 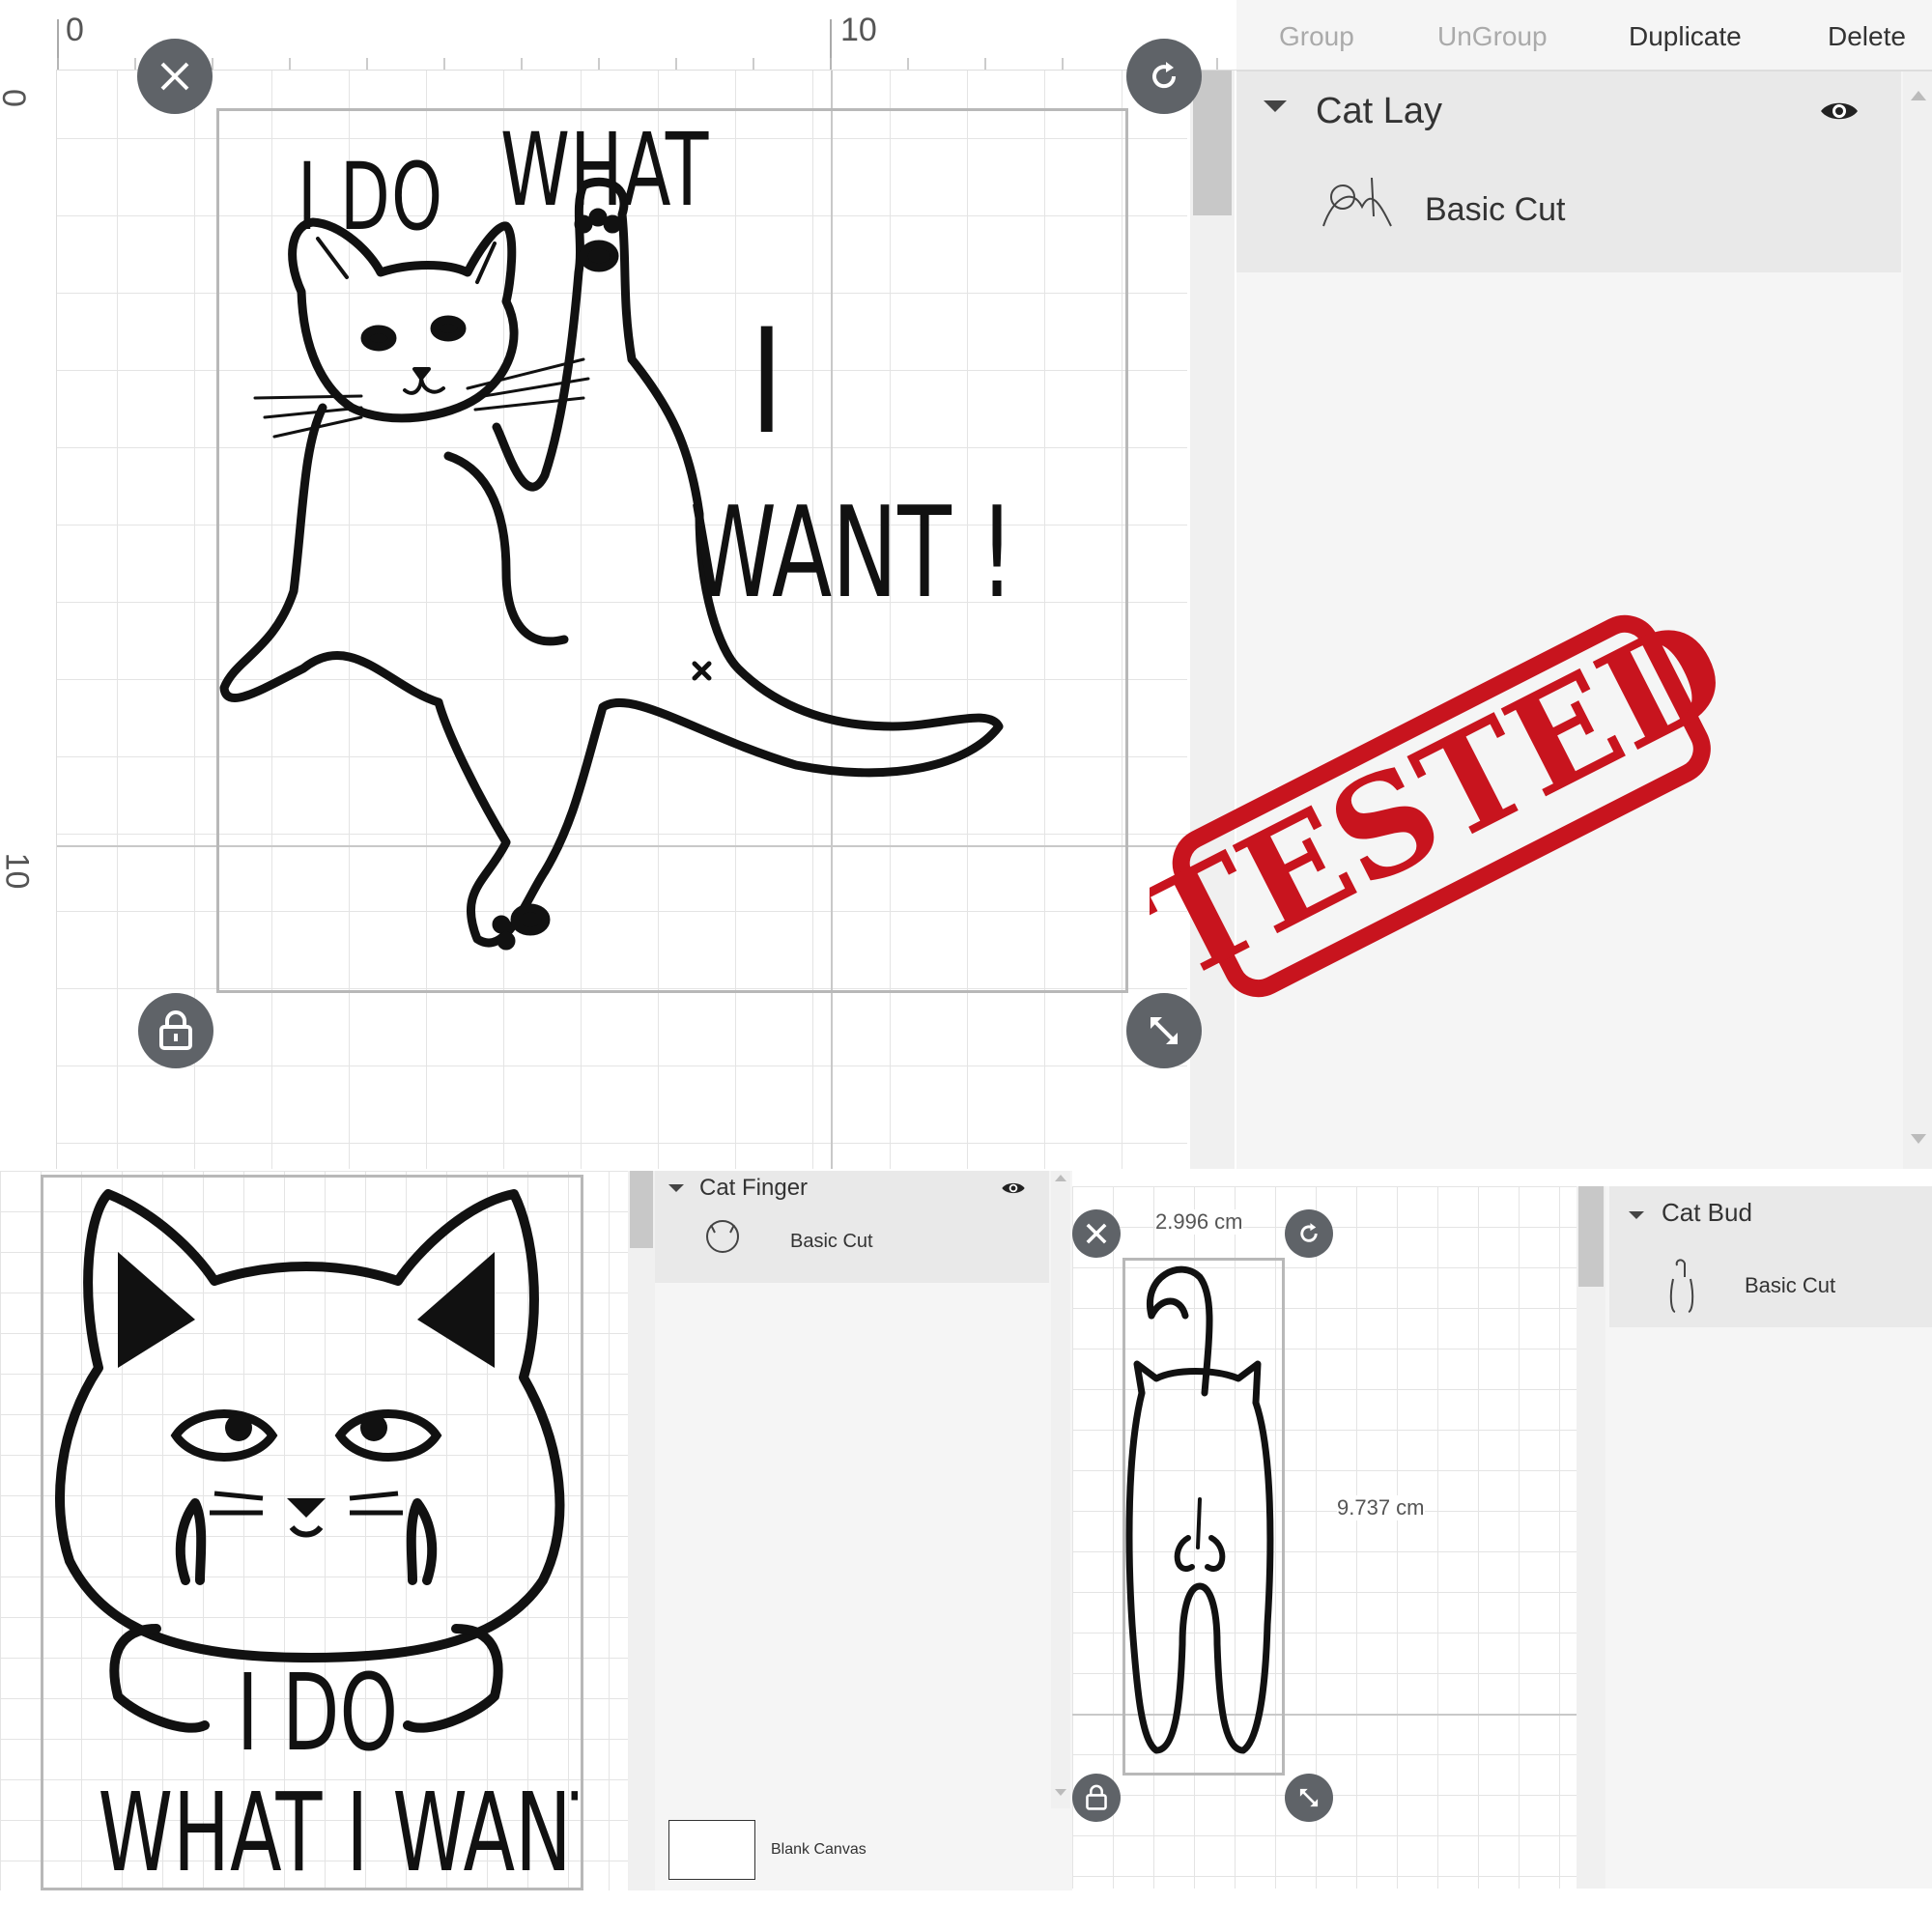 What do you see at coordinates (1685, 36) in the screenshot?
I see `duplicate-button: Duplicate` at bounding box center [1685, 36].